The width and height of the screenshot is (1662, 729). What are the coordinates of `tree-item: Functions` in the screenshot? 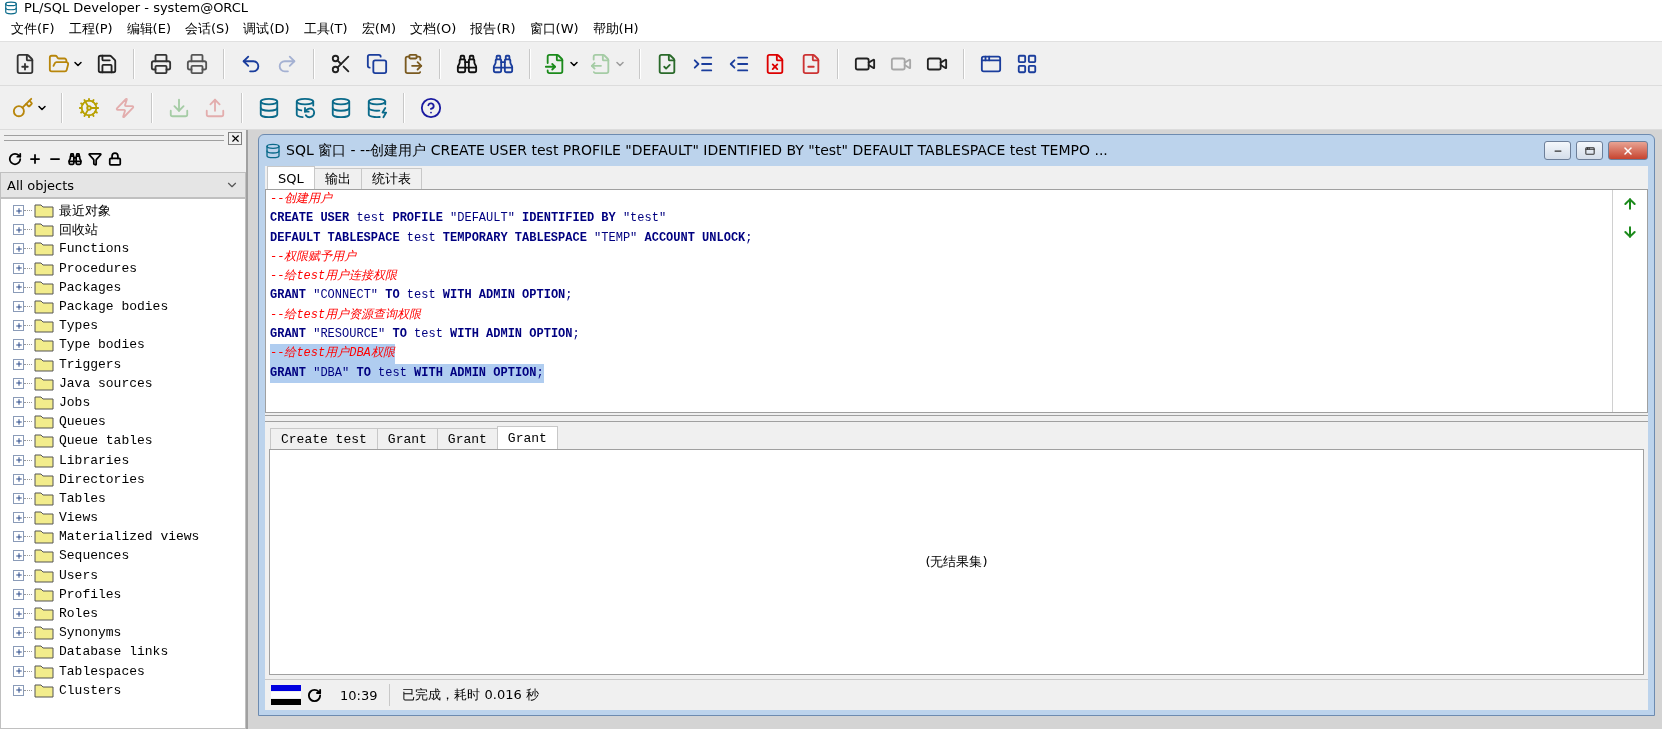 It's located at (94, 249).